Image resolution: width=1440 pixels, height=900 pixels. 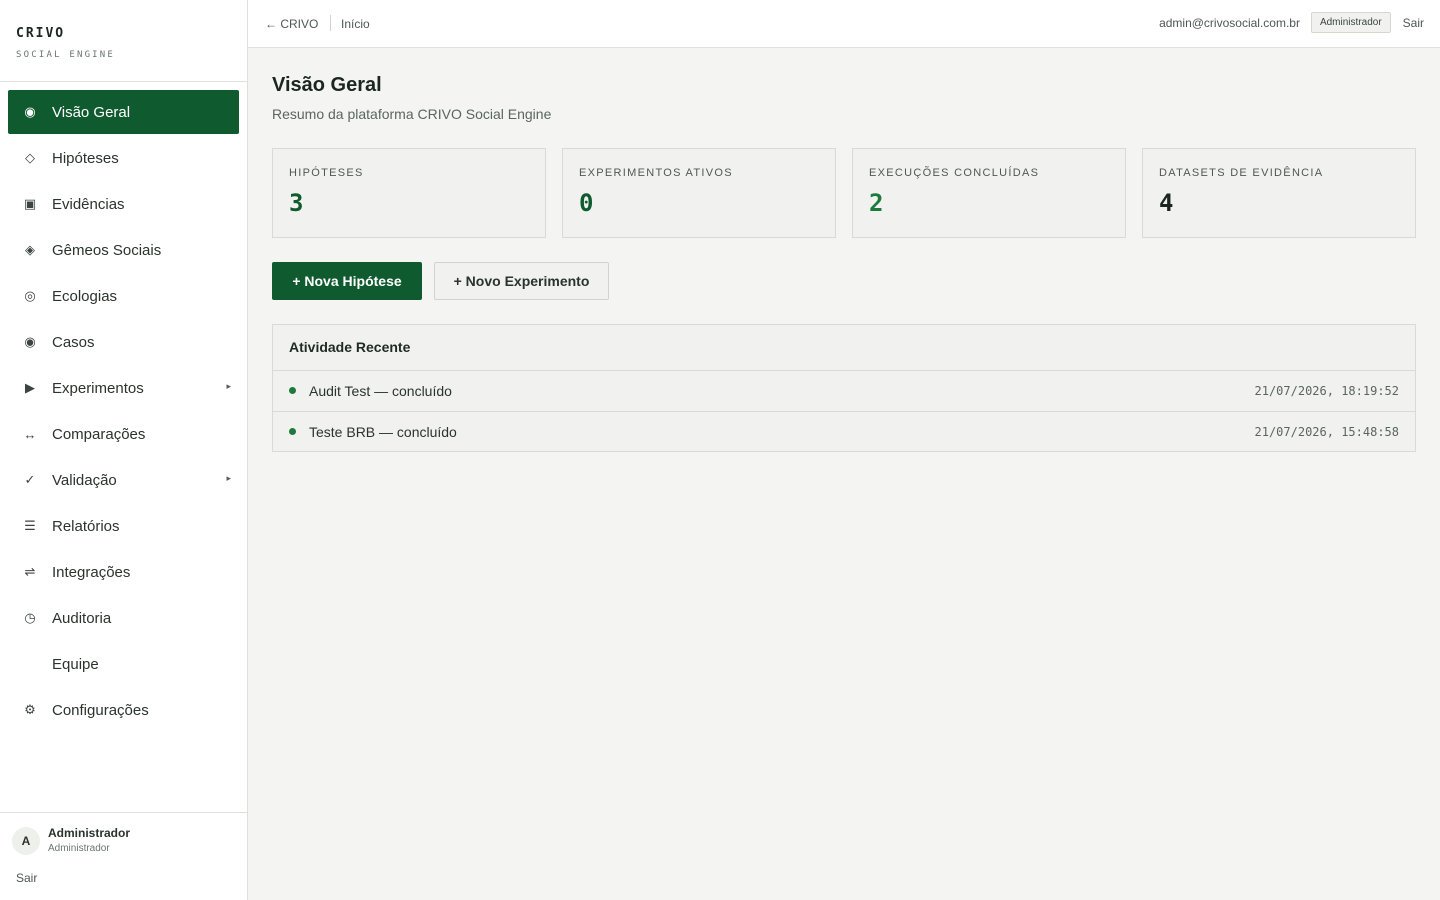 I want to click on square-icon: ▣, so click(x=30, y=203).